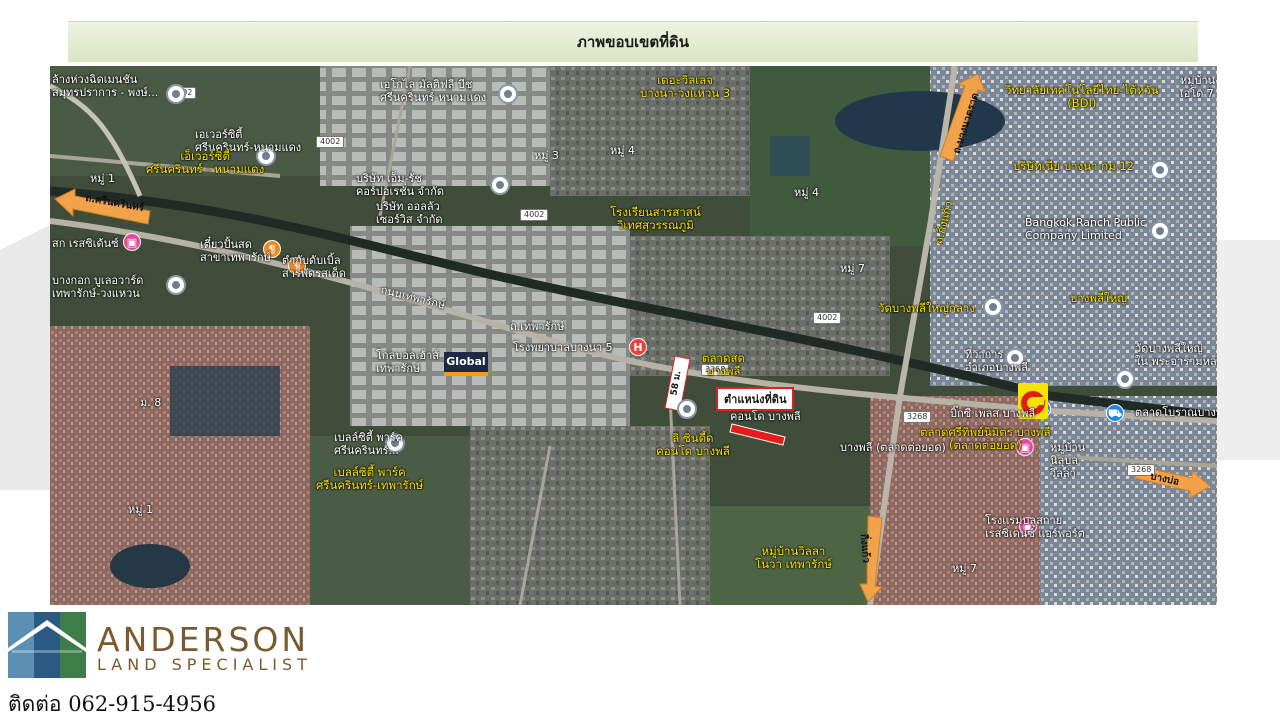 The image size is (1280, 721). Describe the element at coordinates (927, 308) in the screenshot. I see `map-label: วัดบางพลีใหญ่กลาง` at that location.